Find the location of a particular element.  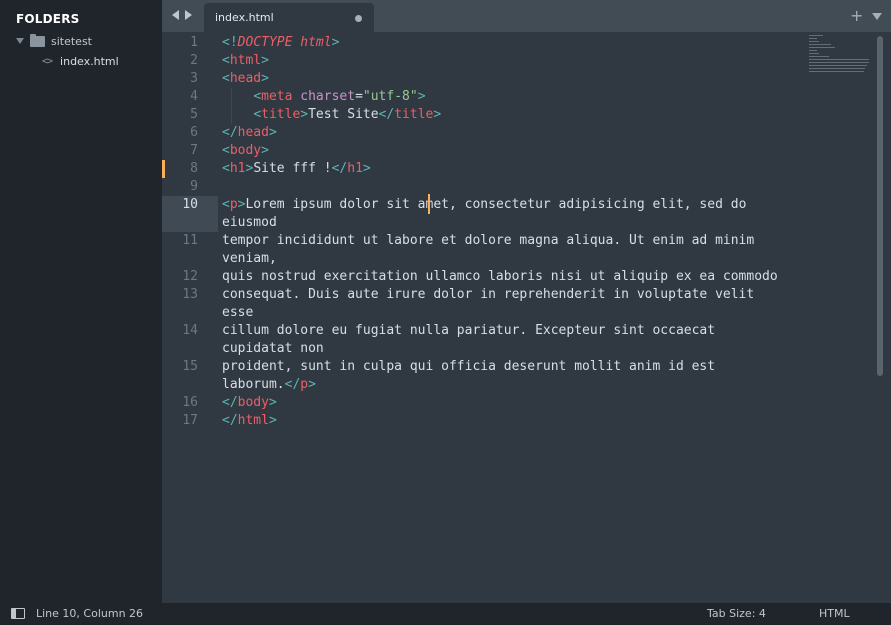

sidebar-folder-sitetest: sitetest is located at coordinates (54, 41).